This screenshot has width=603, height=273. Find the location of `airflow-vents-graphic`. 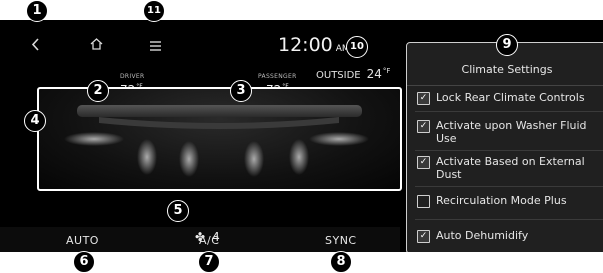

airflow-vents-graphic is located at coordinates (216, 141).